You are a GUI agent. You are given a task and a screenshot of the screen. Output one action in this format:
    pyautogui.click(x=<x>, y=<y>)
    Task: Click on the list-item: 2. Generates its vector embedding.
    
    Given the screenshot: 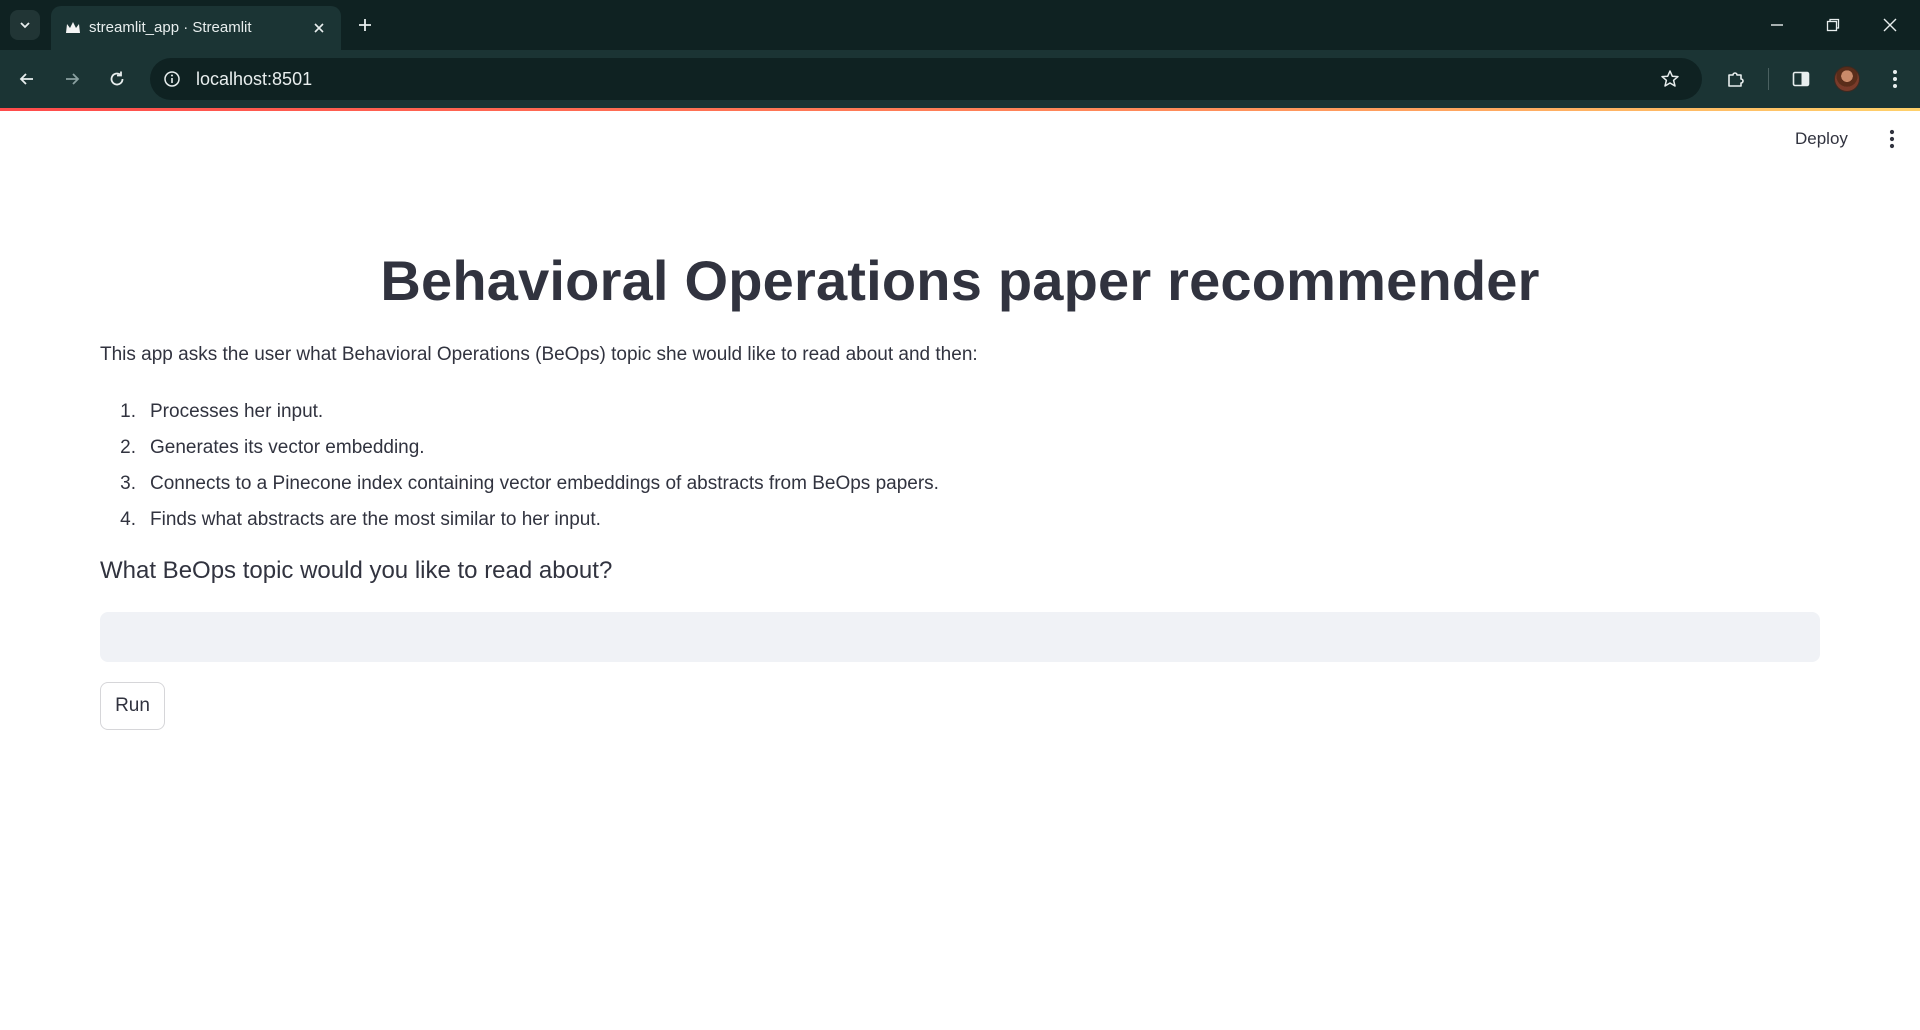 What is the action you would take?
    pyautogui.click(x=519, y=448)
    